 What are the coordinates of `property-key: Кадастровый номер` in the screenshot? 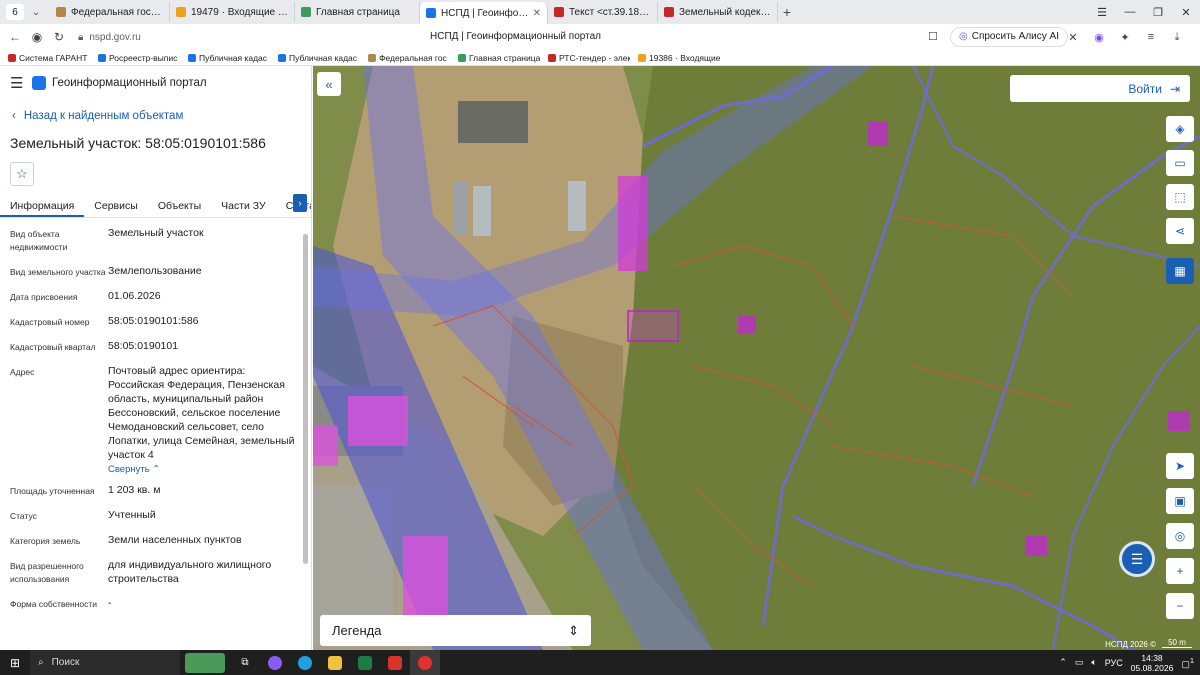 It's located at (50, 322).